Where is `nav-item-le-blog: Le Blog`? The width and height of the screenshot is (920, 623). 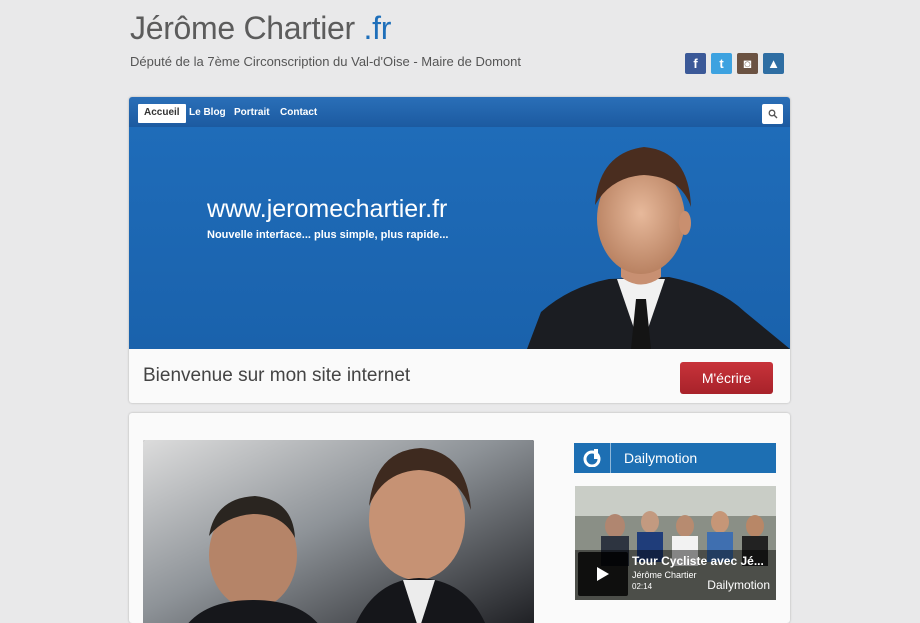 nav-item-le-blog: Le Blog is located at coordinates (207, 113).